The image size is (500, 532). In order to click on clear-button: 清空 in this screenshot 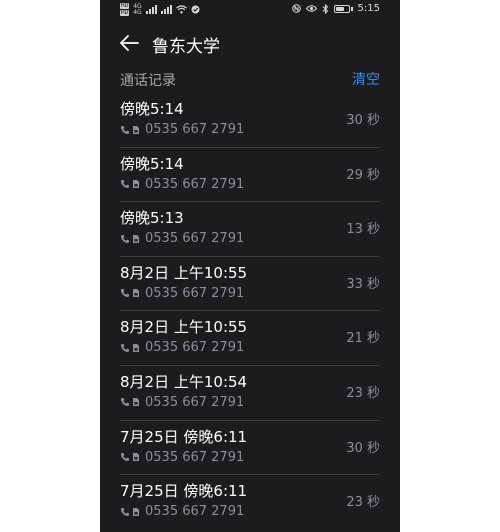, I will do `click(366, 79)`.